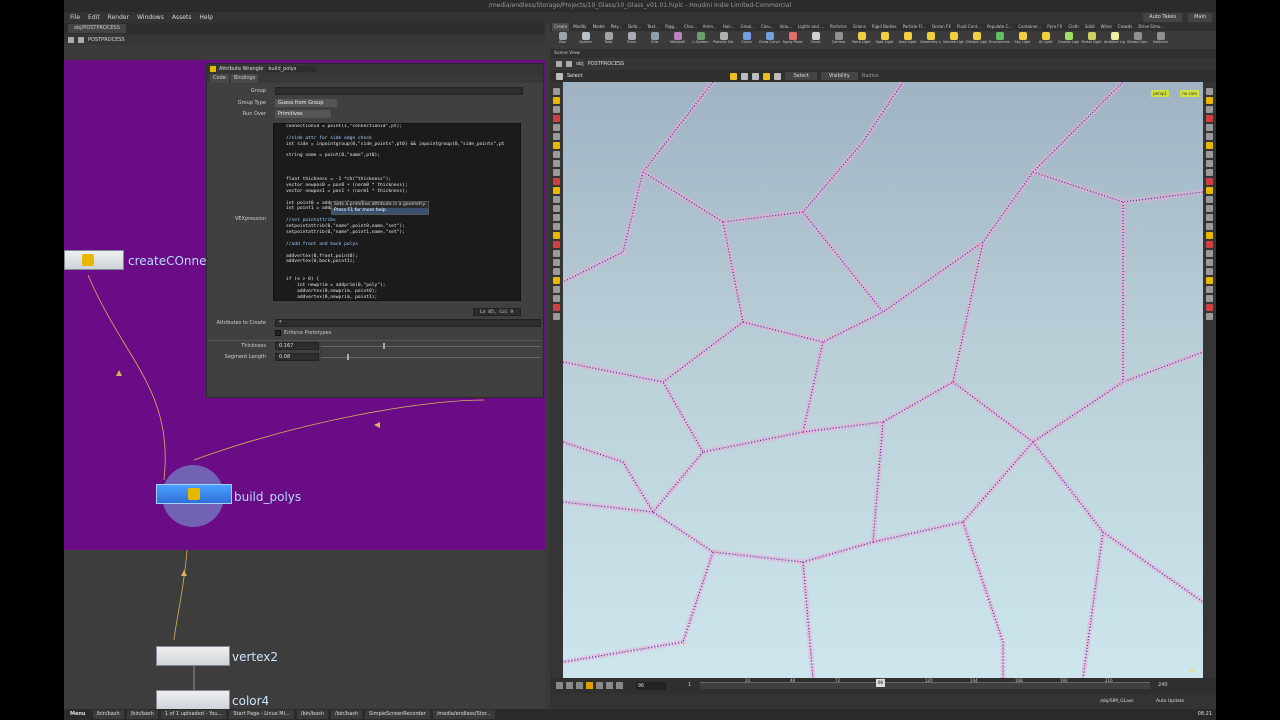 The image size is (1280, 720). I want to click on start-frame-field: 1, so click(689, 685).